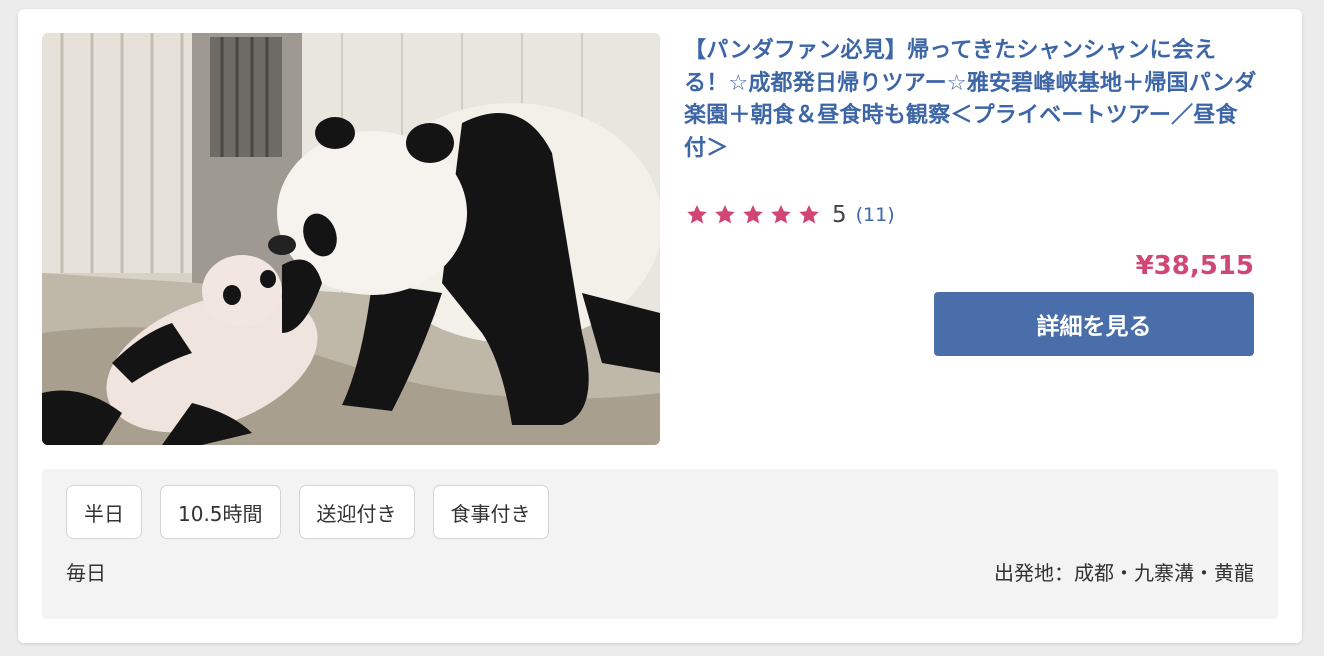 The height and width of the screenshot is (656, 1324). I want to click on departure-location: 出発地：成都・九寨溝・黄龍, so click(1124, 573).